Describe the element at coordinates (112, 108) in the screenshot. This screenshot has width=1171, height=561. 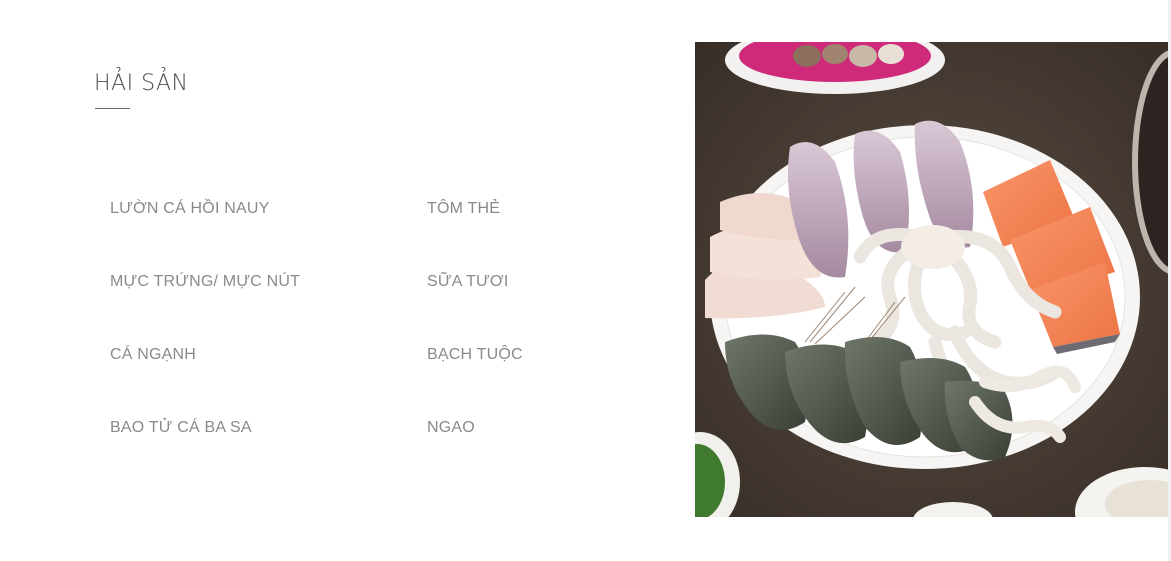
I see `title-underline` at that location.